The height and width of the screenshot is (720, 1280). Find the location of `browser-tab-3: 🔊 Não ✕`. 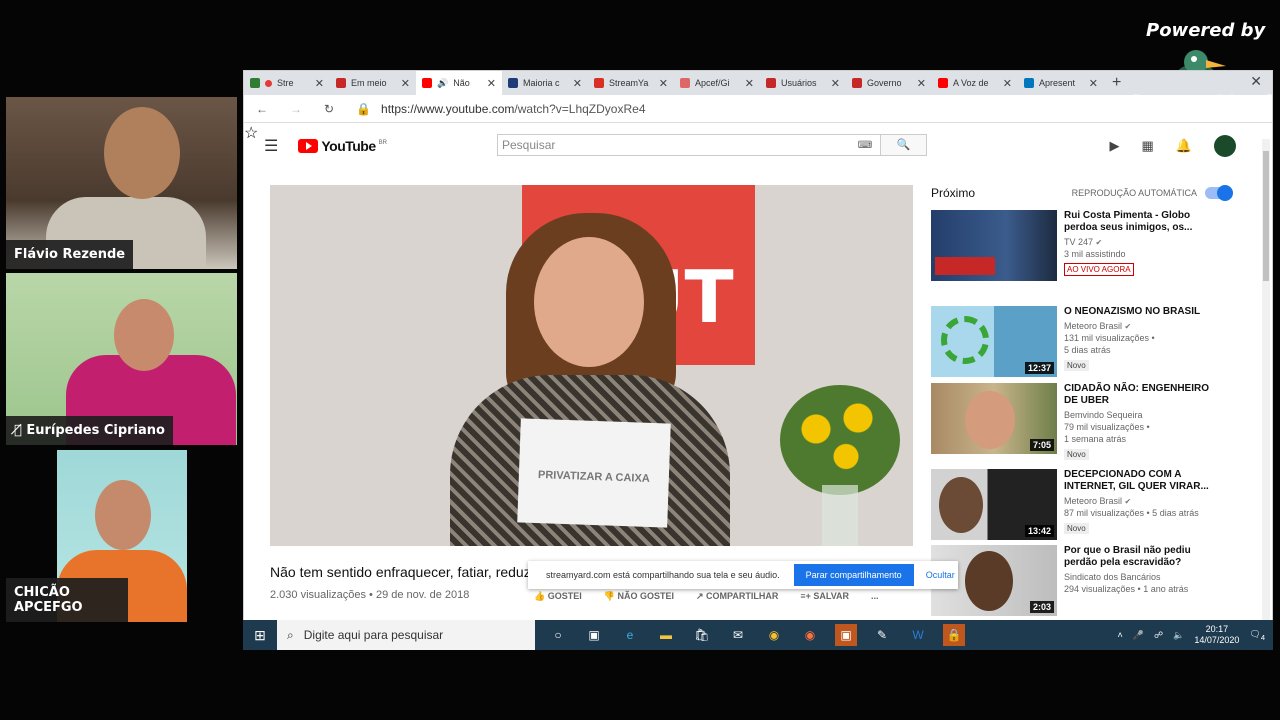

browser-tab-3: 🔊 Não ✕ is located at coordinates (459, 83).